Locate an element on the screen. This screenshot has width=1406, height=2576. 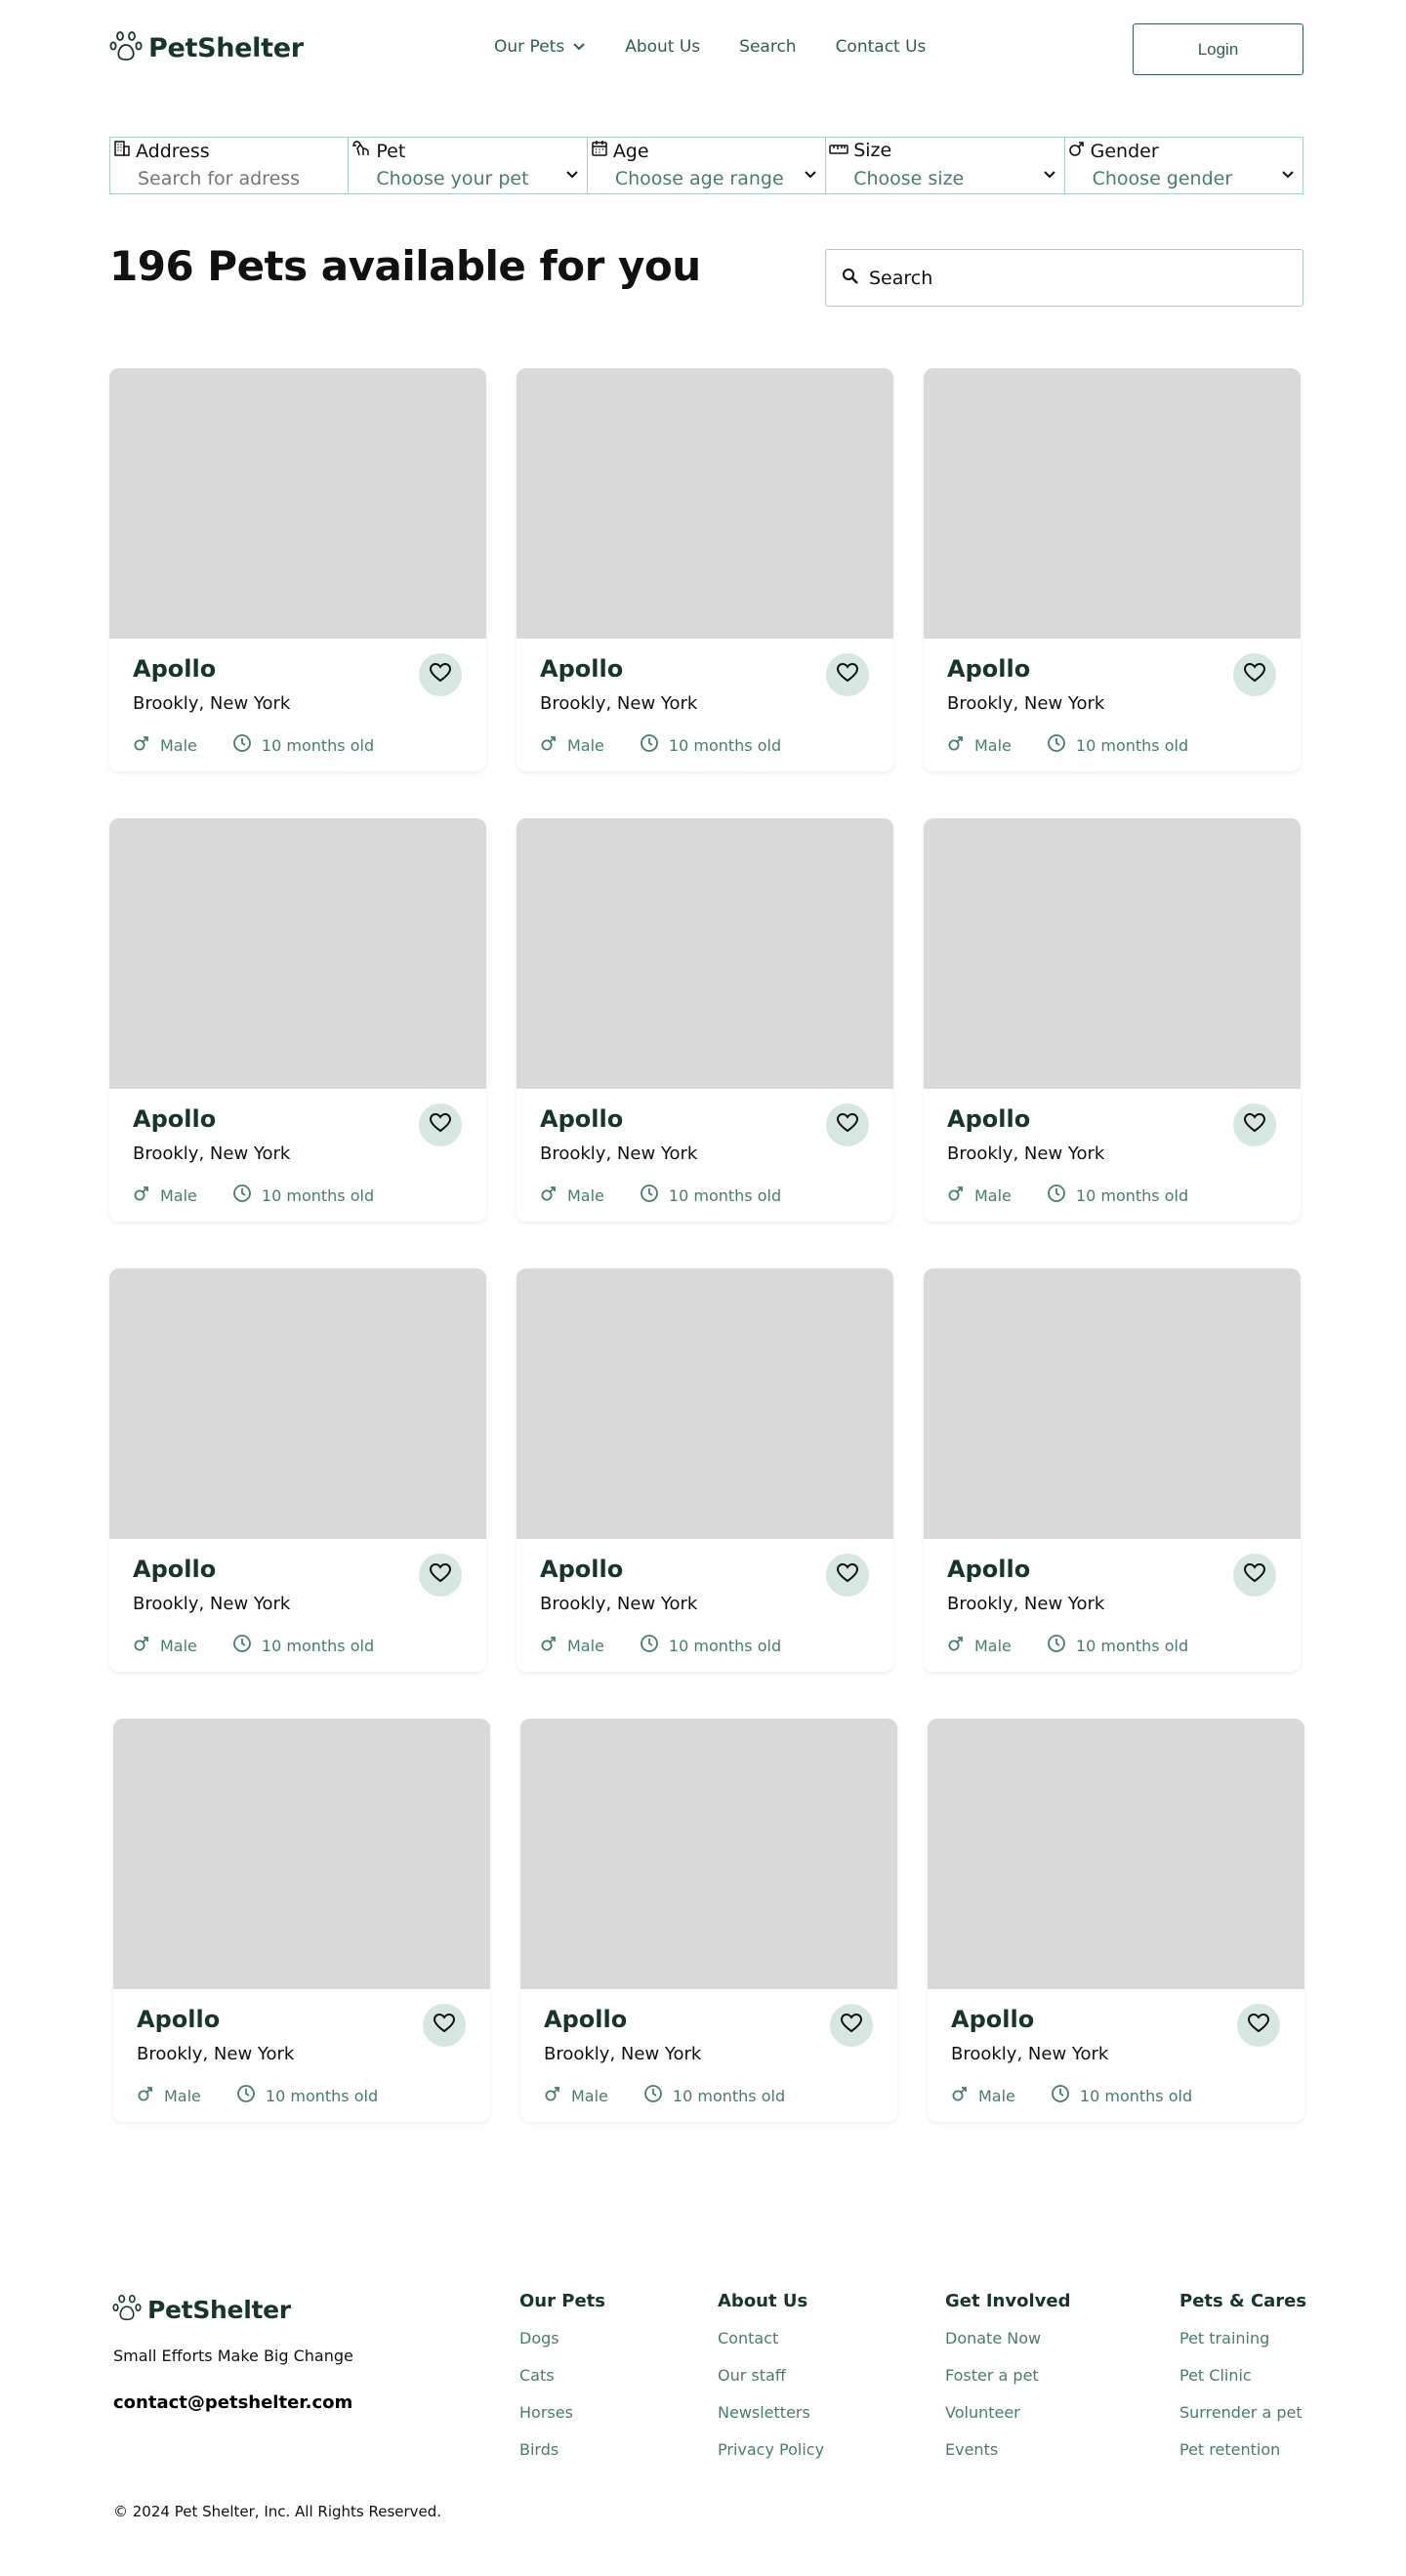
footer-link: Dogs is located at coordinates (562, 2347).